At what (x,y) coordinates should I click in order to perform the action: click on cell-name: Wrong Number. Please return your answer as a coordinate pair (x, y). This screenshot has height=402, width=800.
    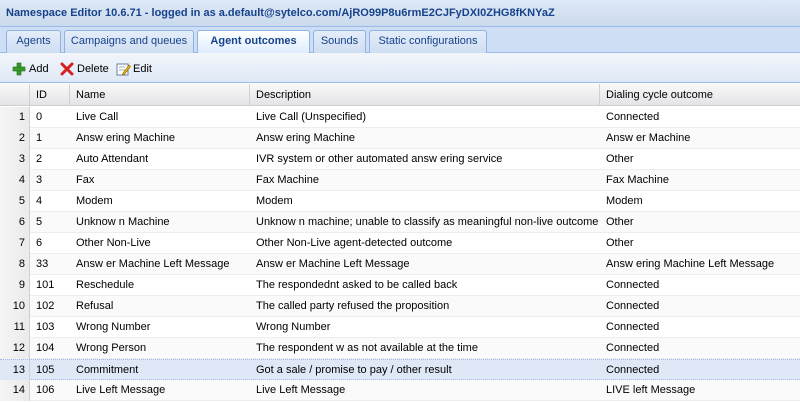
    Looking at the image, I should click on (113, 327).